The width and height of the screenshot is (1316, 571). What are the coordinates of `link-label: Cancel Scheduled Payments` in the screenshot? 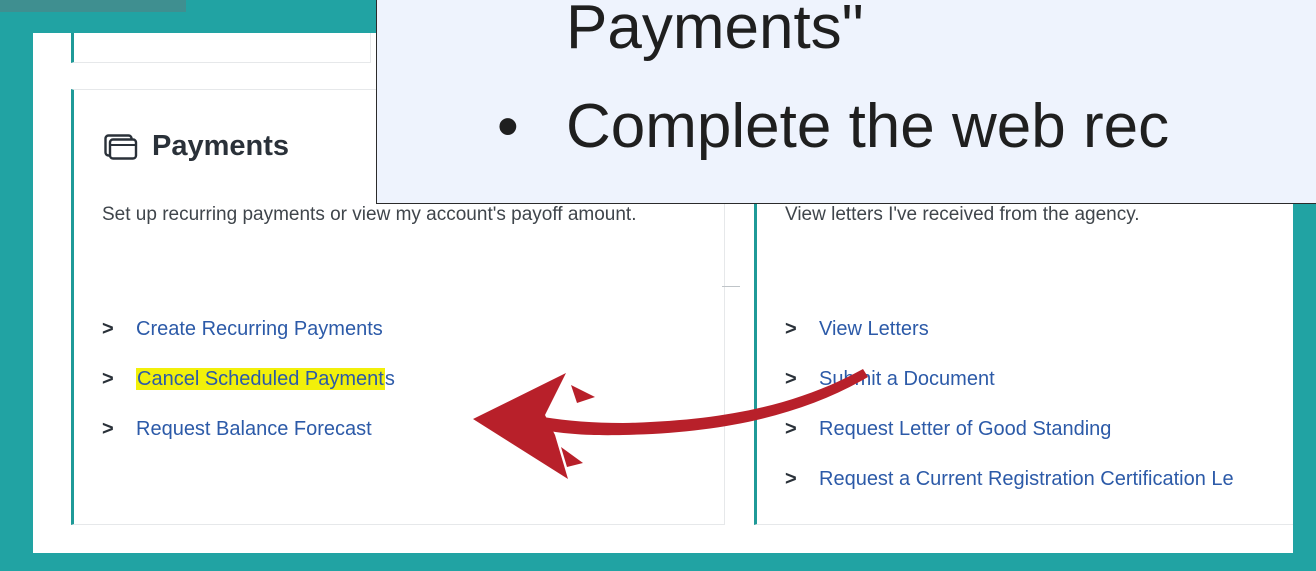 It's located at (265, 379).